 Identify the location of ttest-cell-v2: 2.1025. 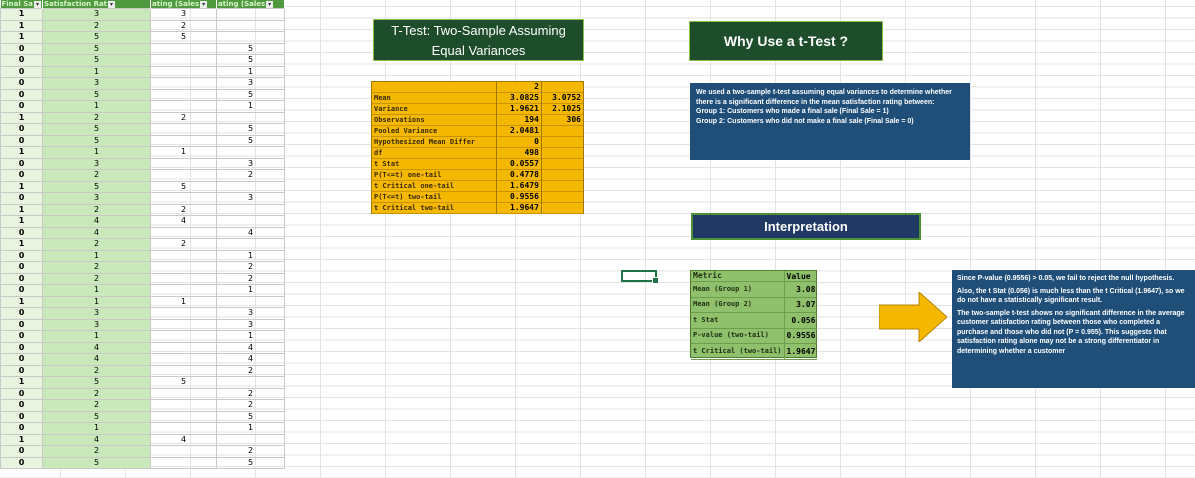
(562, 109).